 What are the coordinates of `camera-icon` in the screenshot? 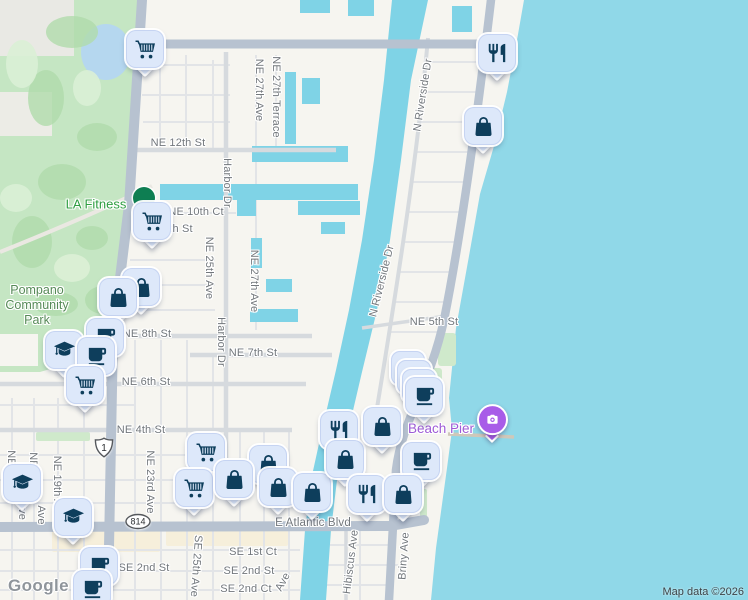 It's located at (492, 420).